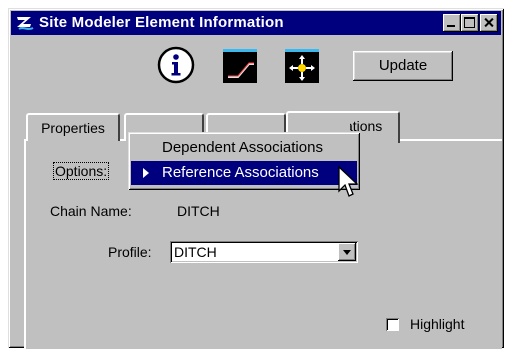 This screenshot has height=356, width=512. Describe the element at coordinates (244, 148) in the screenshot. I see `menu-item-dependent-associations: Dependent Associations` at that location.